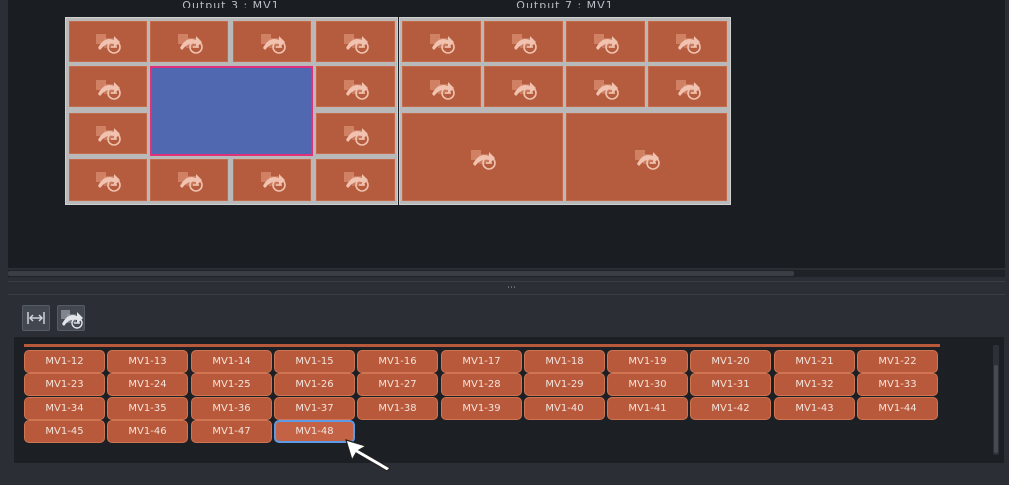 This screenshot has width=1009, height=485. Describe the element at coordinates (730, 408) in the screenshot. I see `source-button-mv1-42: MV1-42` at that location.